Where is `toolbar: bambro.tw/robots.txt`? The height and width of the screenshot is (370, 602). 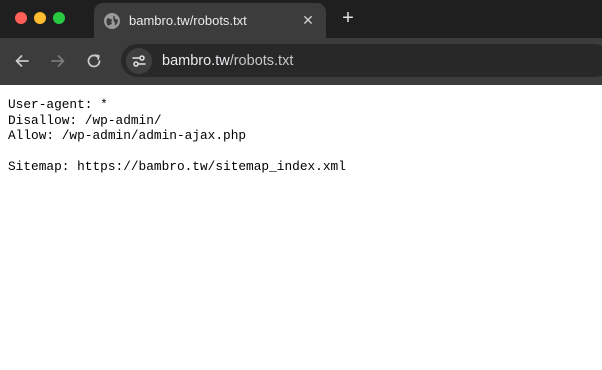
toolbar: bambro.tw/robots.txt is located at coordinates (301, 61).